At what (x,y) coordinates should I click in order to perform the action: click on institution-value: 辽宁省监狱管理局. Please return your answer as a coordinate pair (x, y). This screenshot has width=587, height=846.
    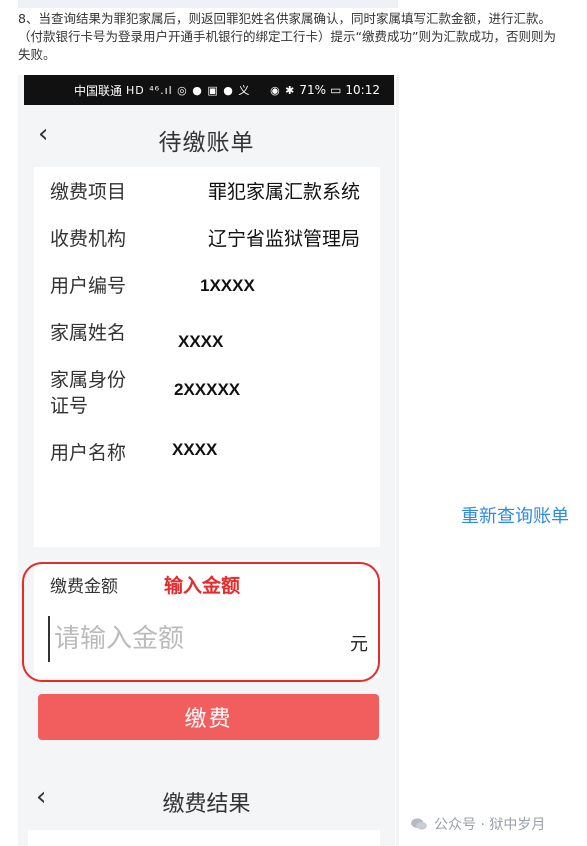
    Looking at the image, I should click on (284, 239).